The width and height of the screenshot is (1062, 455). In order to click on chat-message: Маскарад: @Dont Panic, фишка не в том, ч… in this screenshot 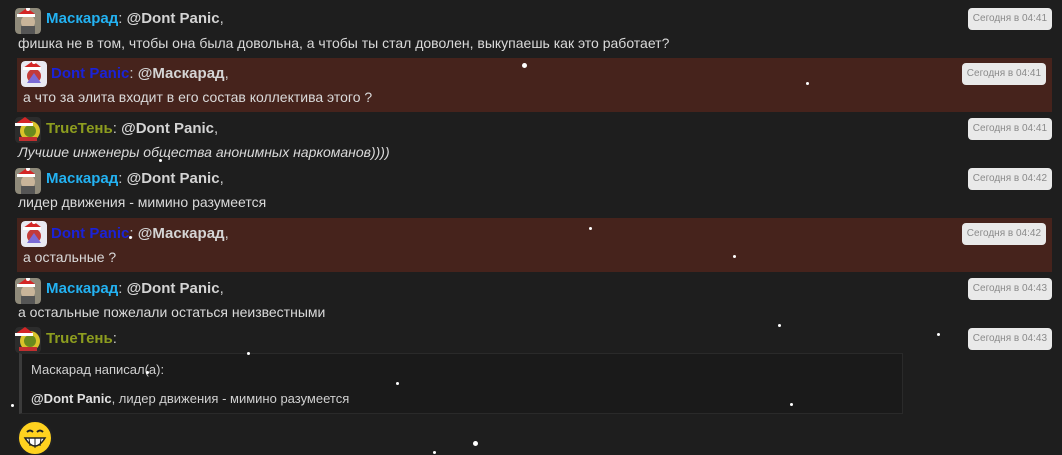, I will do `click(532, 29)`.